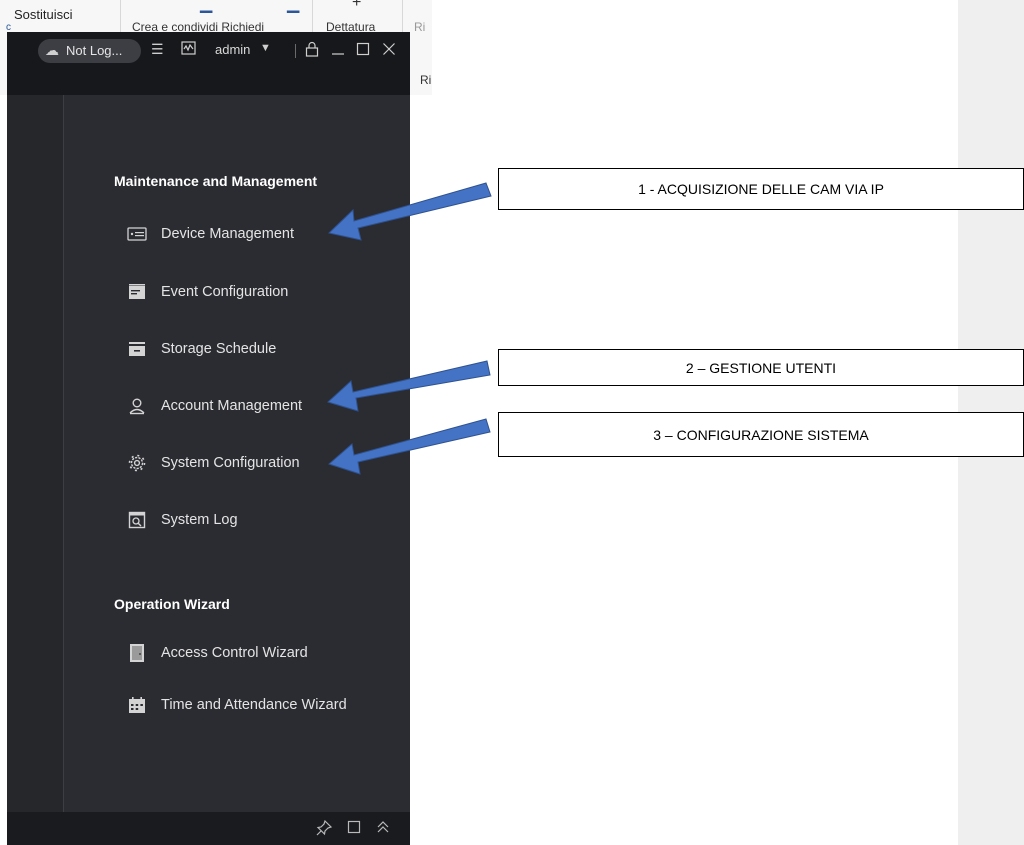 Image resolution: width=1024 pixels, height=845 pixels. Describe the element at coordinates (409, 211) in the screenshot. I see `arrow-device-management` at that location.